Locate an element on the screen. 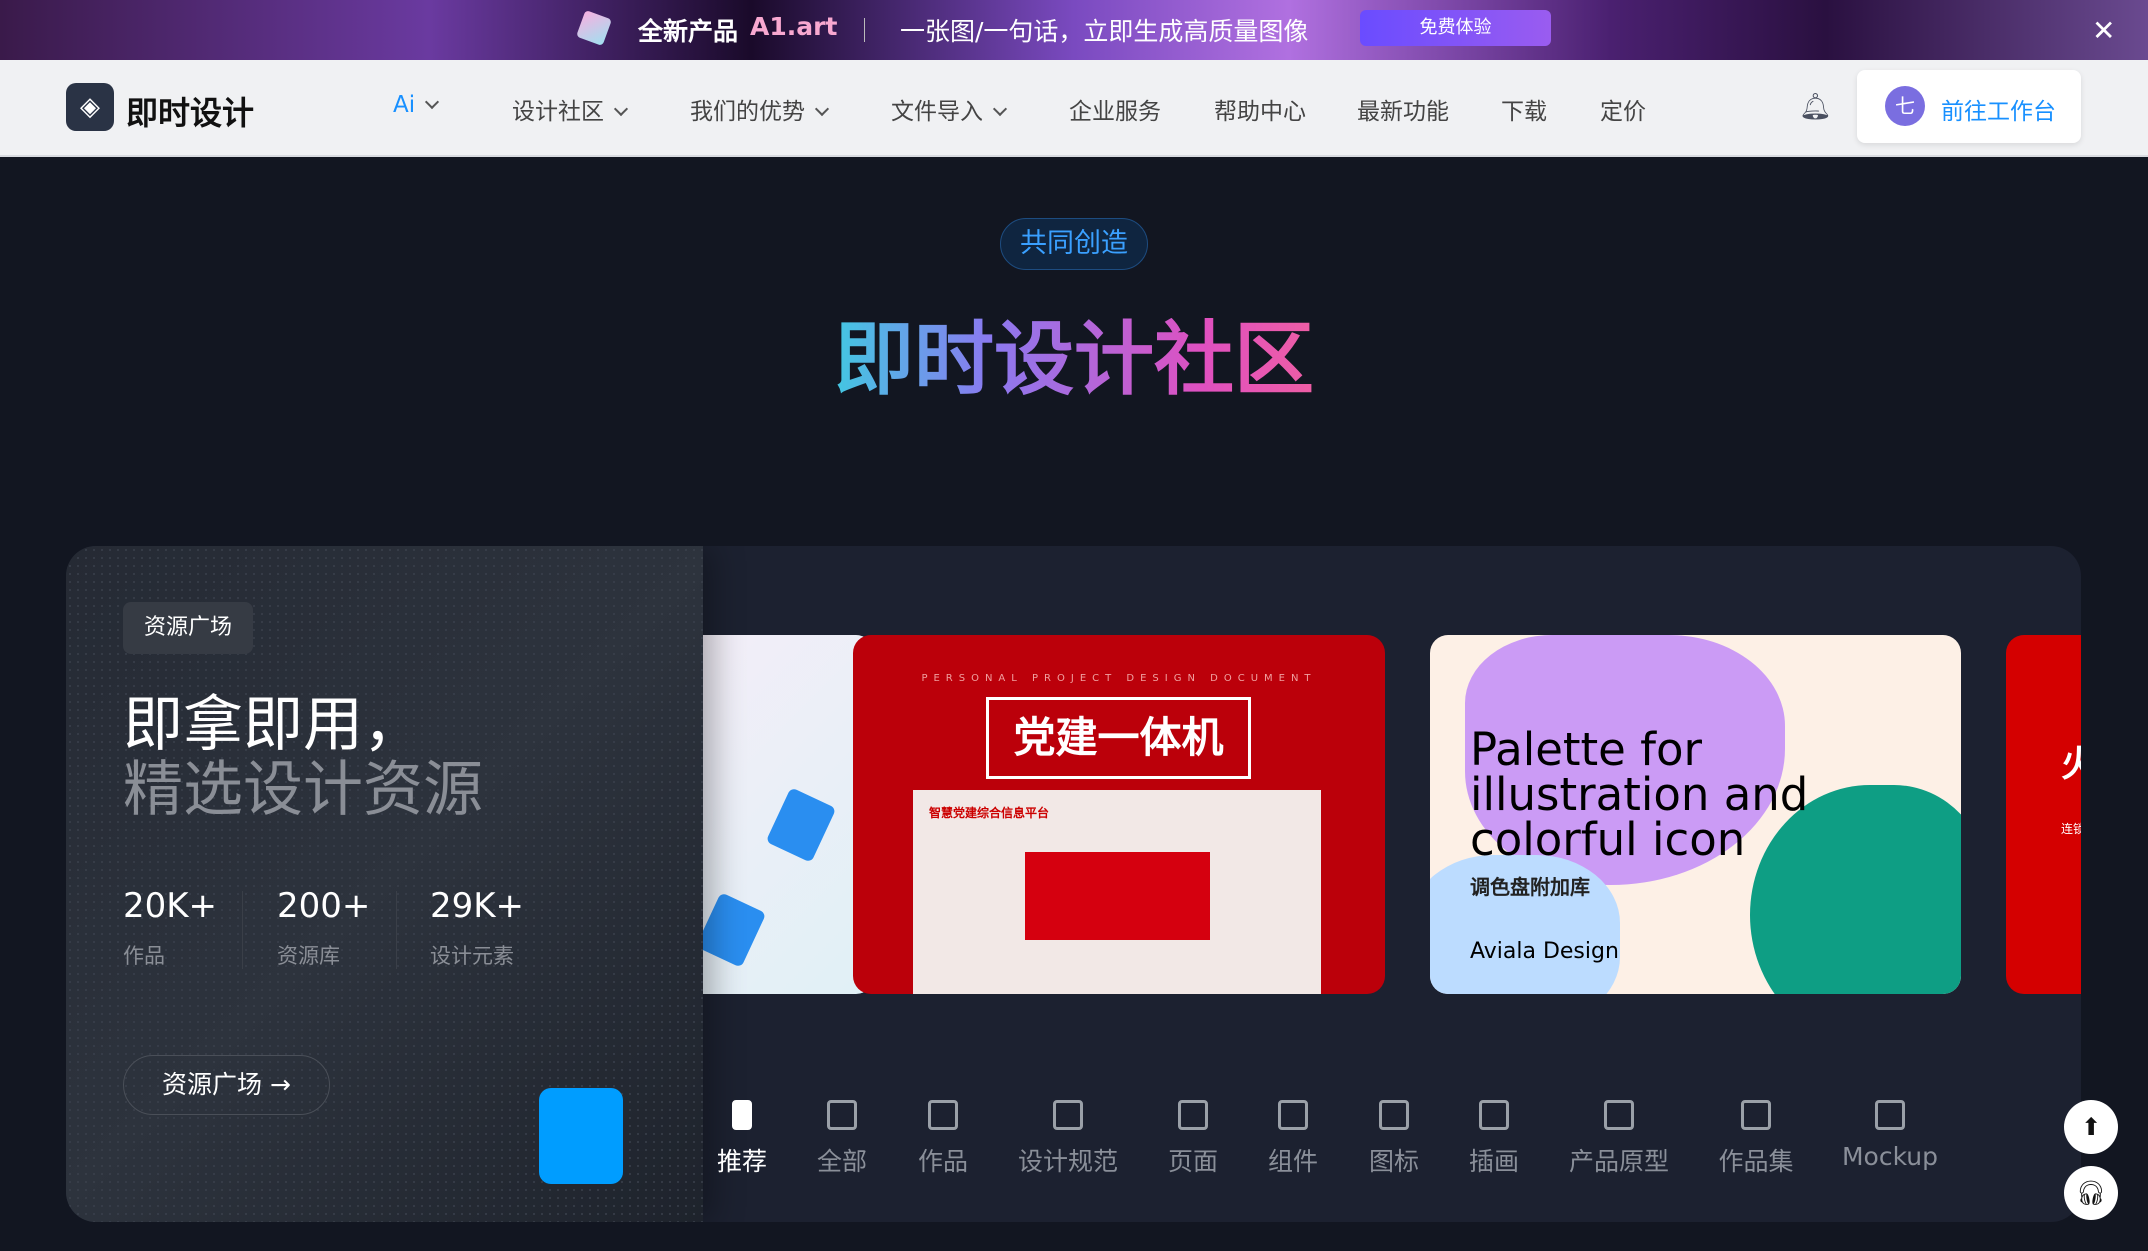 The width and height of the screenshot is (2148, 1251). promo-banner: 全新产品 A1.art 一张图/一句话，立即生成高质量图像 免费体验 ✕ is located at coordinates (1074, 30).